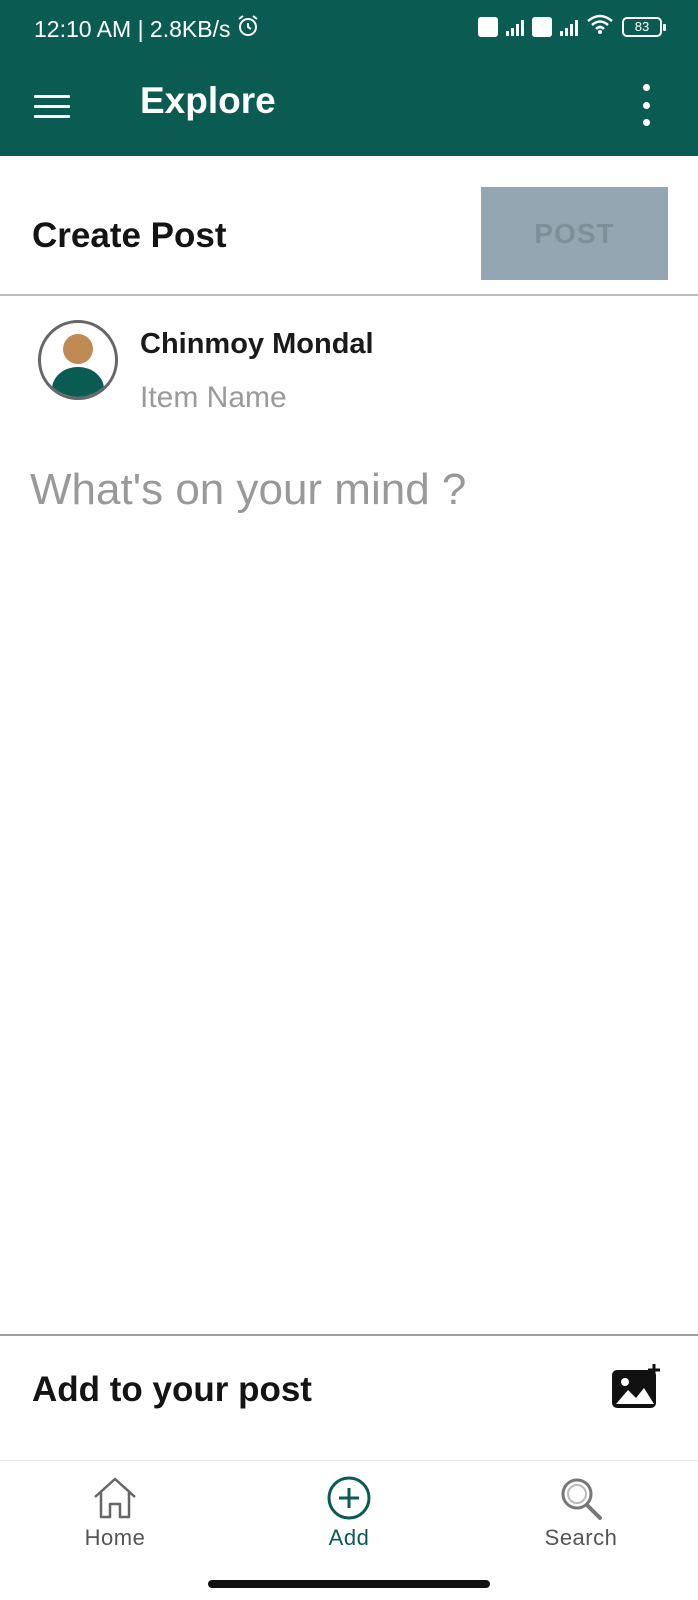 The image size is (698, 1600). What do you see at coordinates (78, 365) in the screenshot?
I see `user-avatar-icon` at bounding box center [78, 365].